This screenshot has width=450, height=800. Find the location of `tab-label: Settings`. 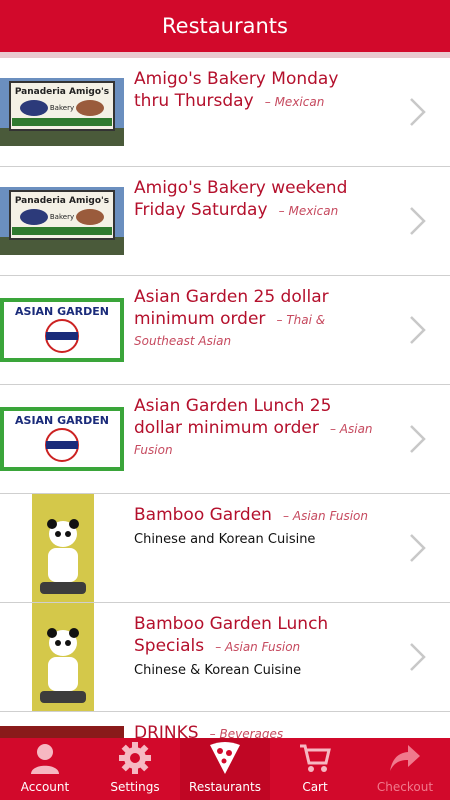

tab-label: Settings is located at coordinates (135, 787).